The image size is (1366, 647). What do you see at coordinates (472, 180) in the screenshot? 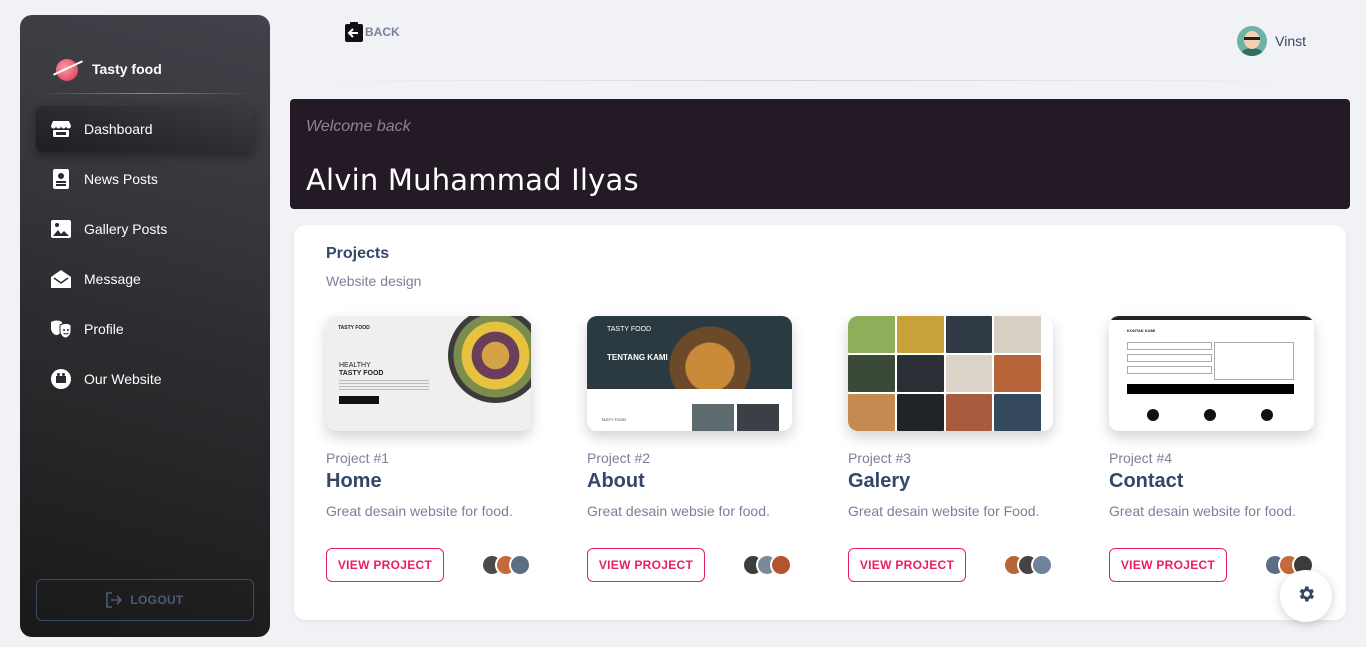
I see `welcome-user-name: Alvin Muhammad Ilyas` at bounding box center [472, 180].